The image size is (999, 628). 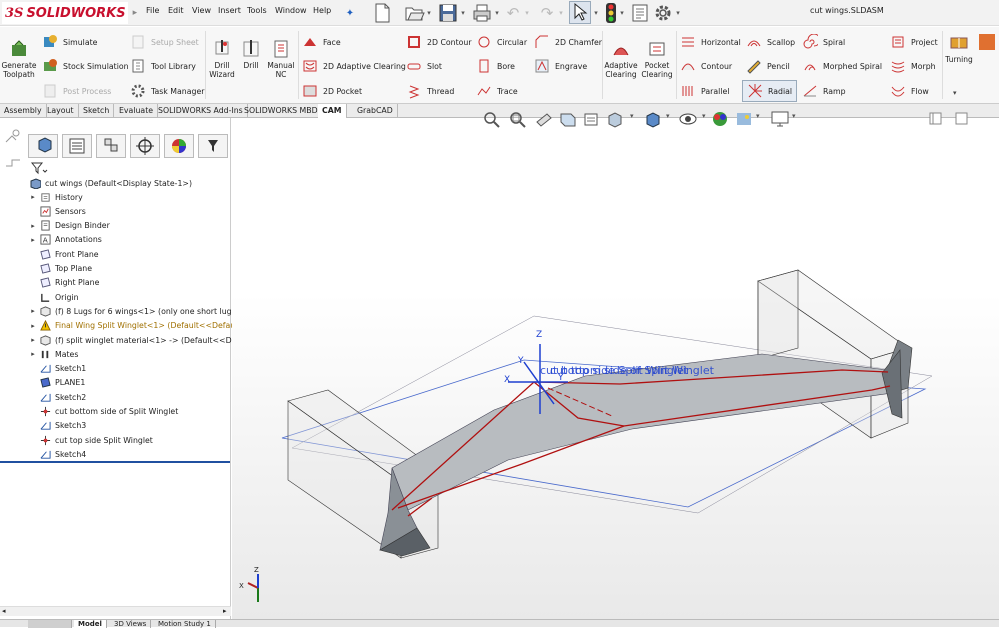 What do you see at coordinates (621, 59) in the screenshot?
I see `adaptive-clearing-button: Adaptive Clearing` at bounding box center [621, 59].